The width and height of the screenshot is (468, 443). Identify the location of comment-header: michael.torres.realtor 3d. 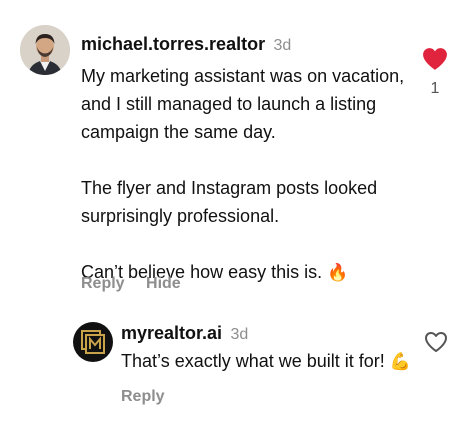
(186, 44).